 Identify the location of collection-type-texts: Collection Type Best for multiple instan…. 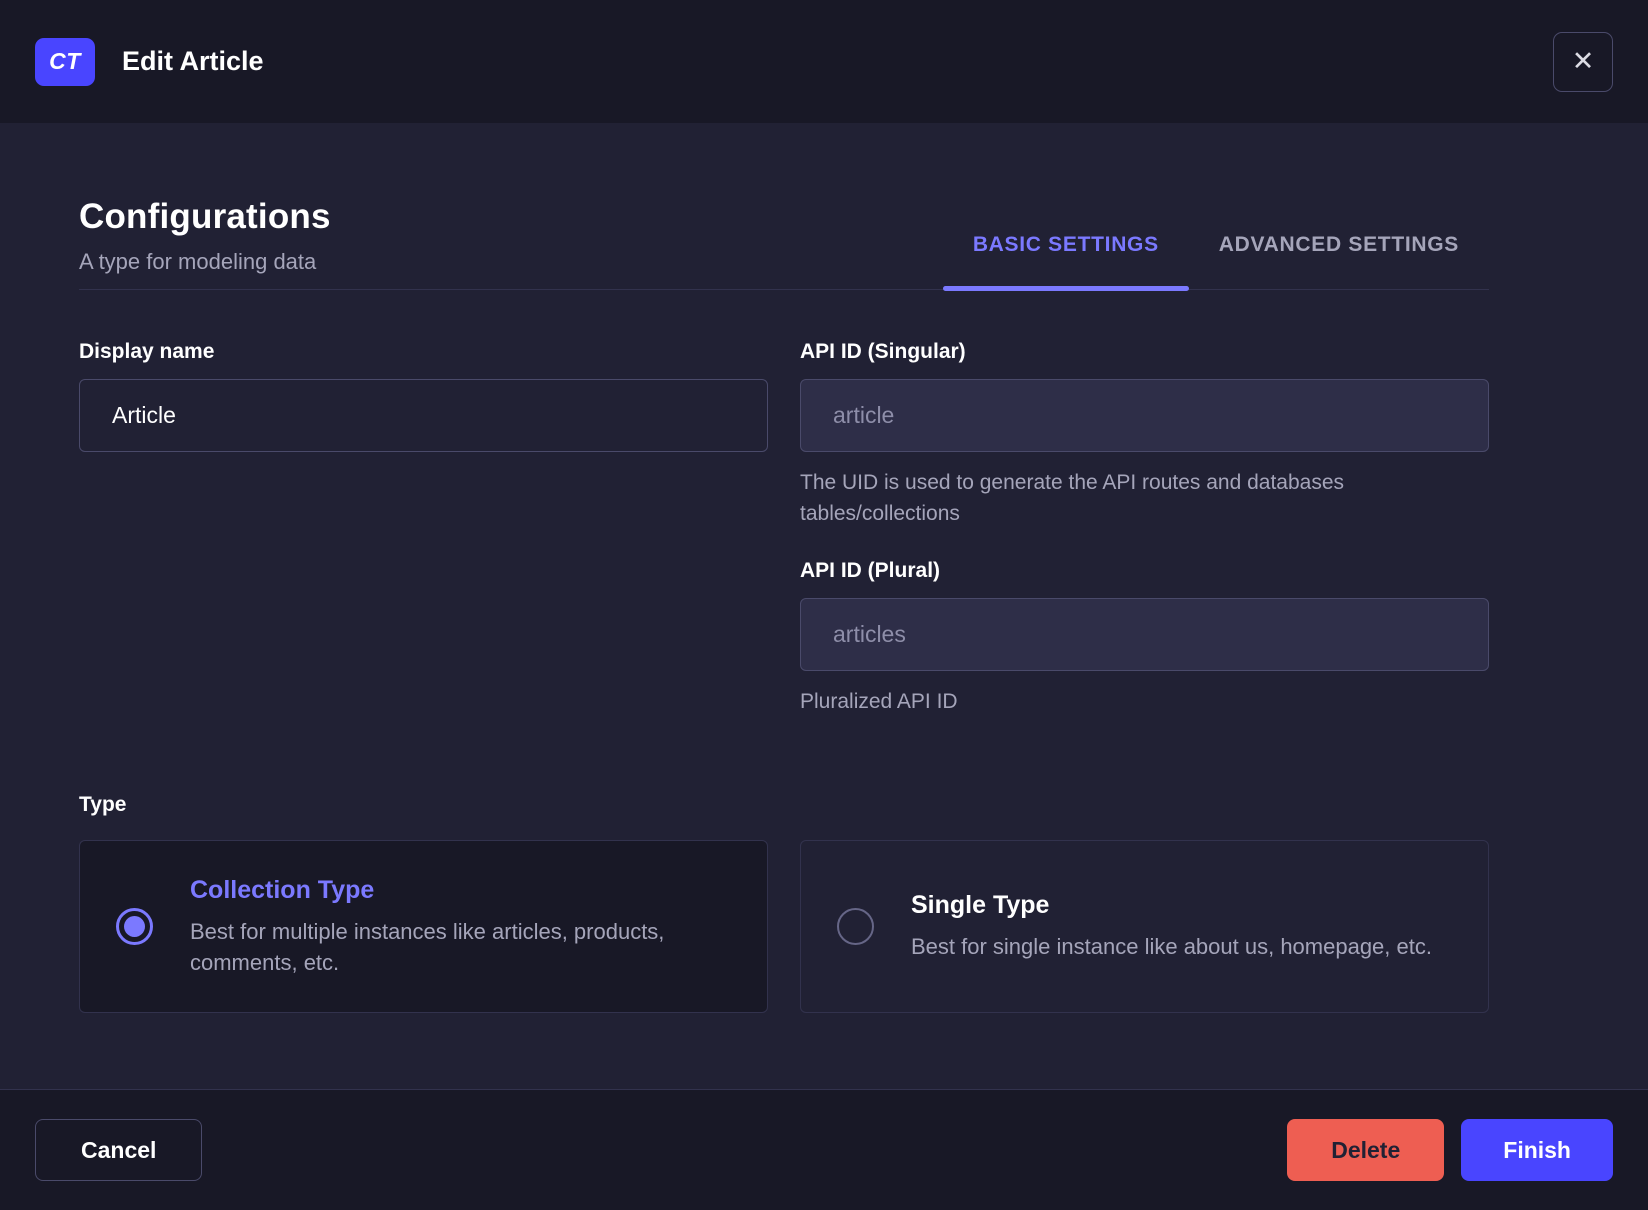
(460, 927).